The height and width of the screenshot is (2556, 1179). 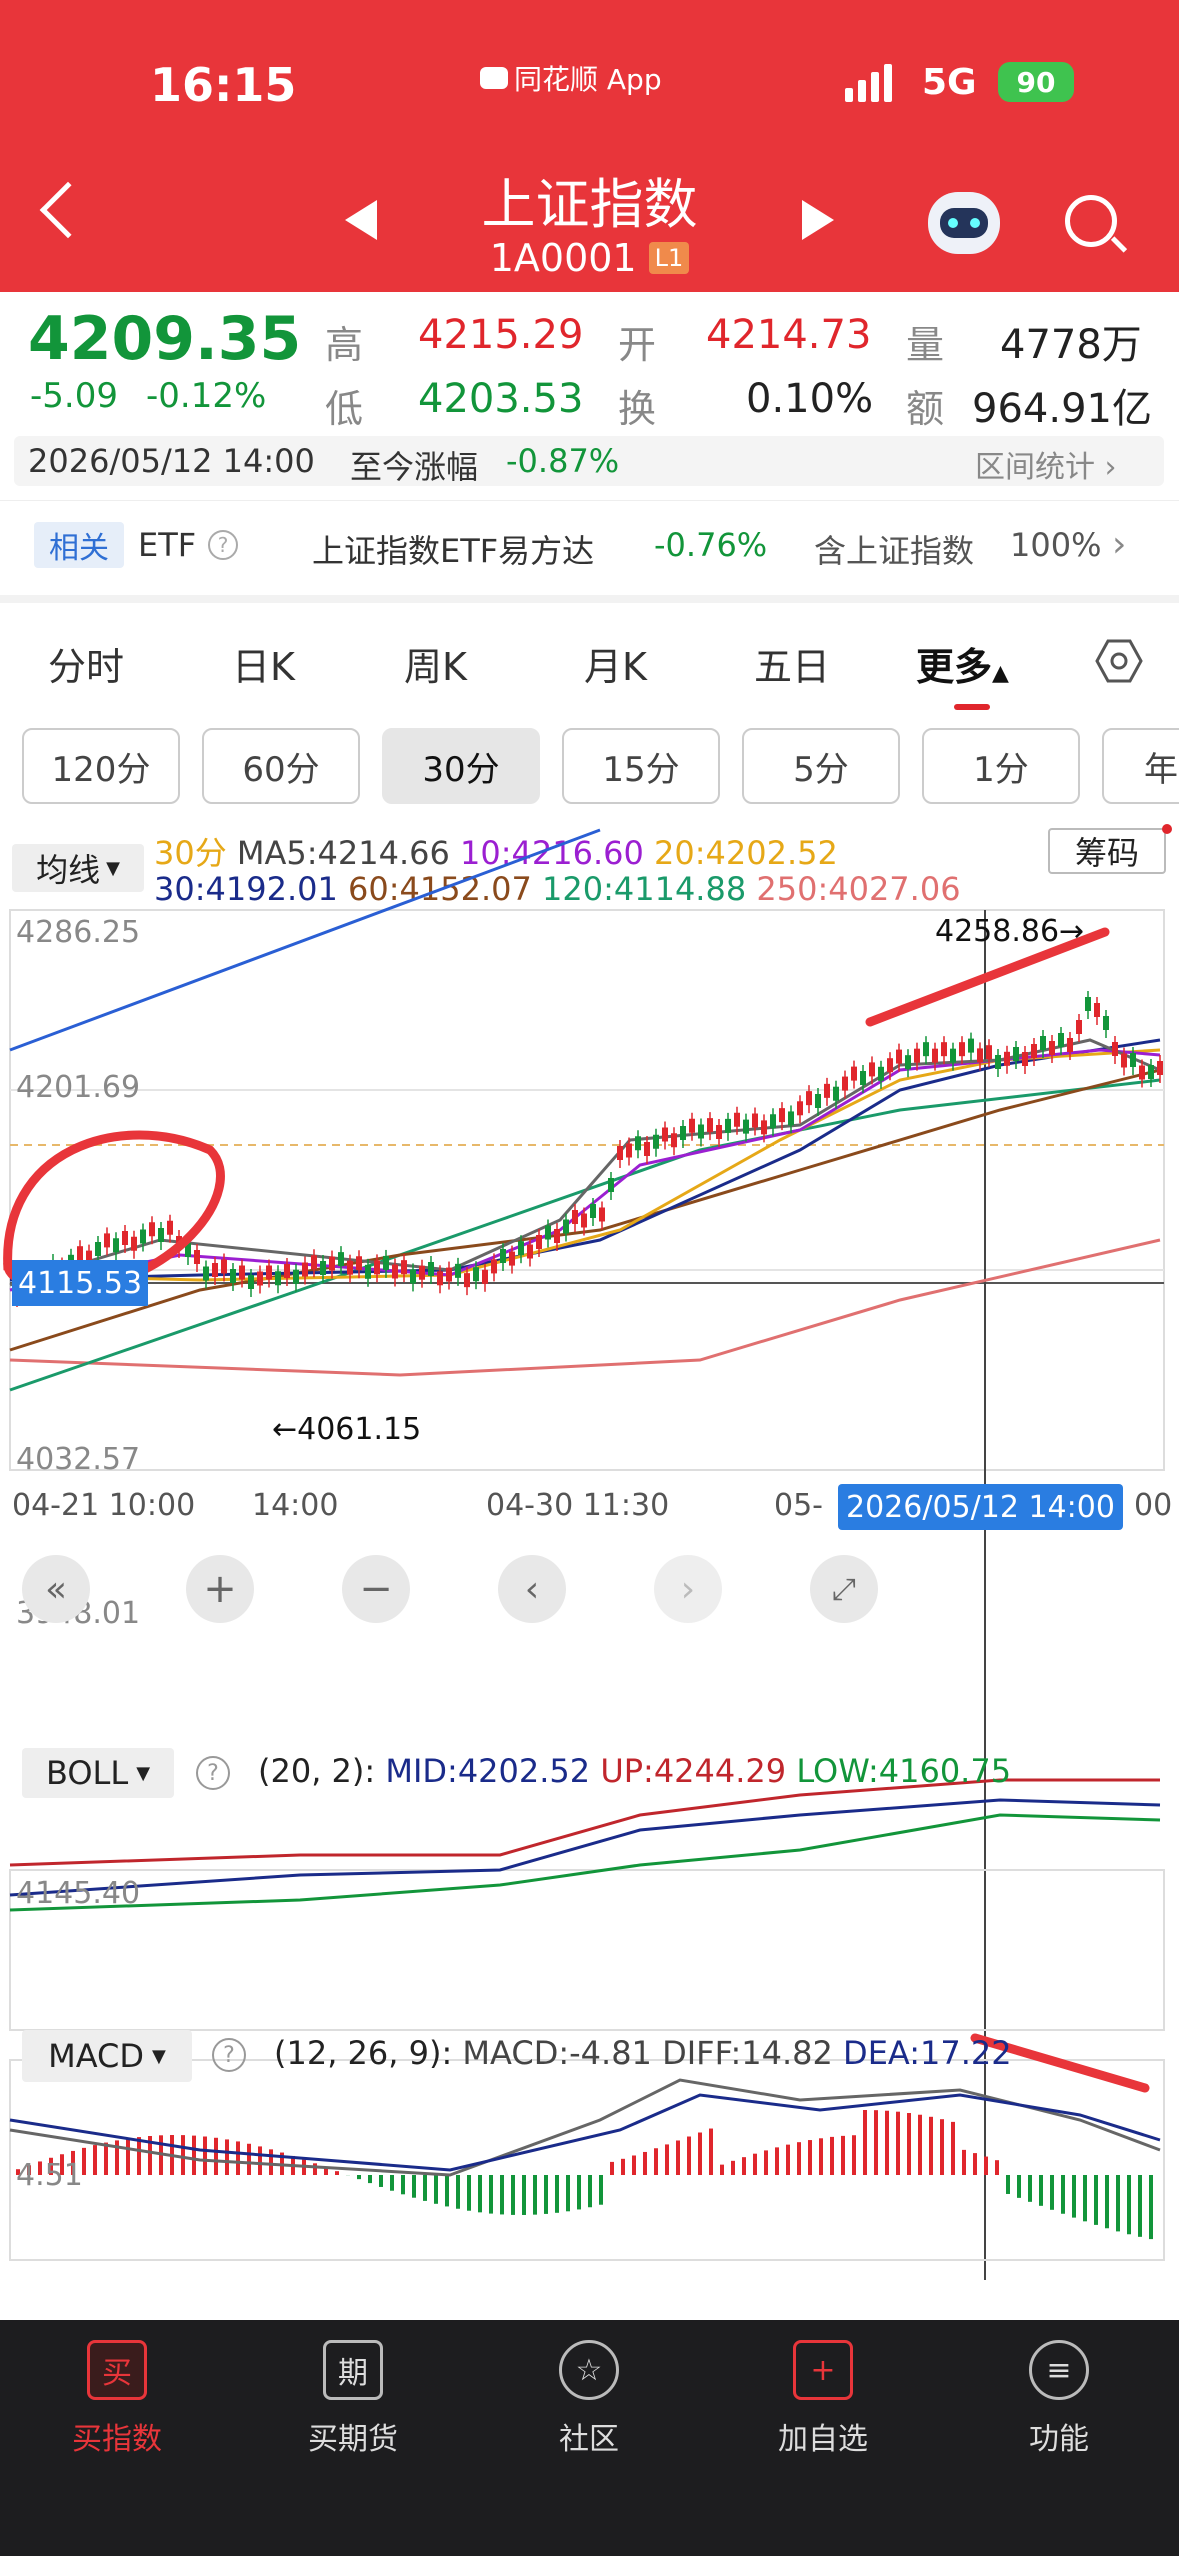 I want to click on status-app: 同花顺 App, so click(x=571, y=78).